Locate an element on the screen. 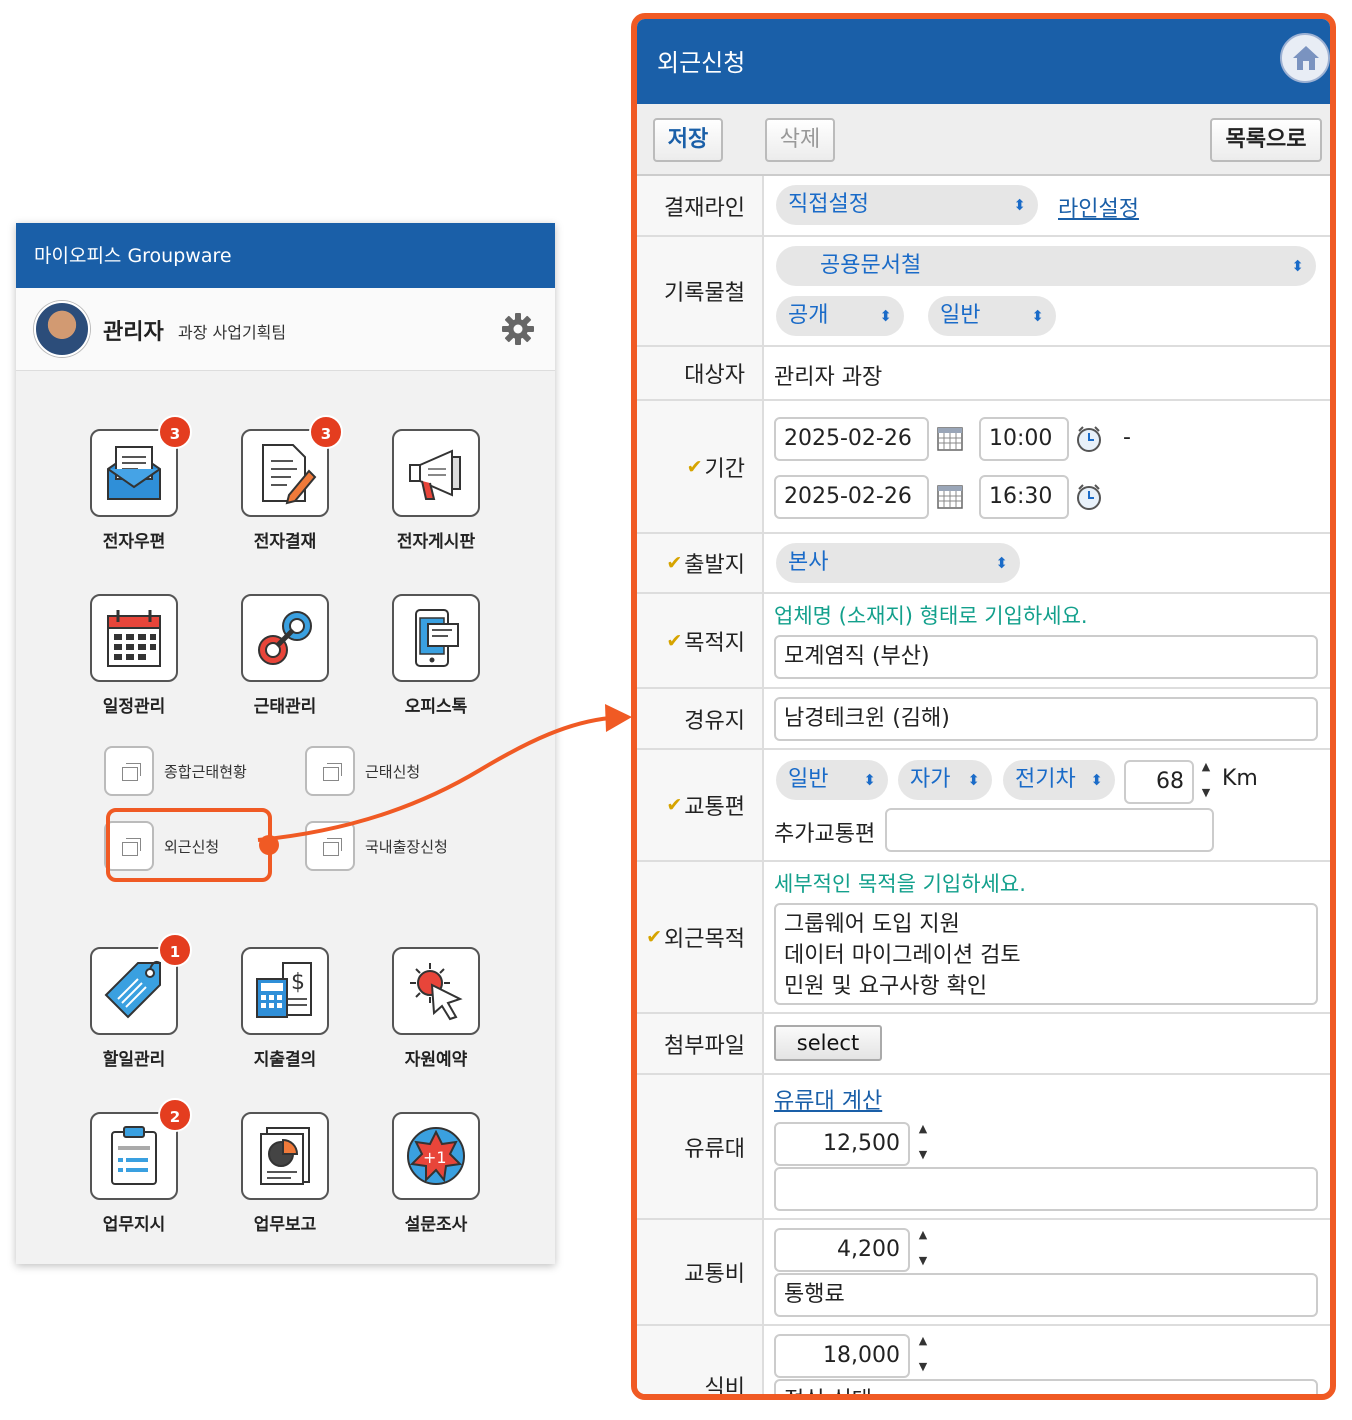 Image resolution: width=1352 pixels, height=1420 pixels. delete-button: 삭제 is located at coordinates (800, 140).